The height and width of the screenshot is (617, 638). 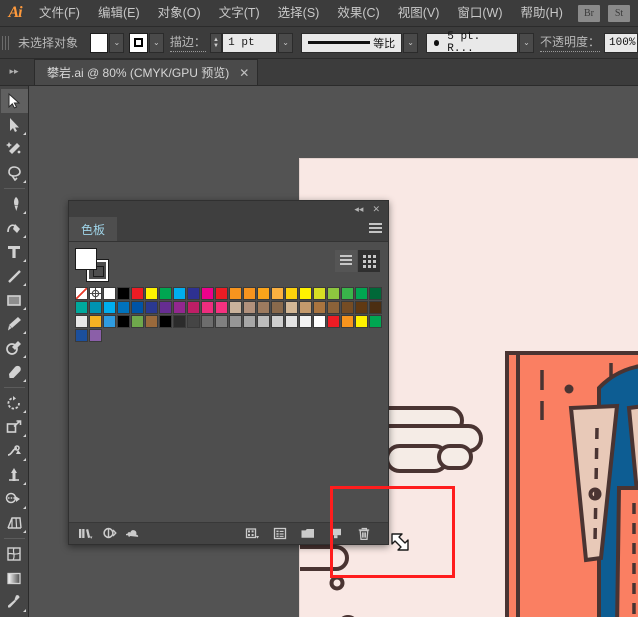 I want to click on tool-free-transform, so click(x=14, y=475).